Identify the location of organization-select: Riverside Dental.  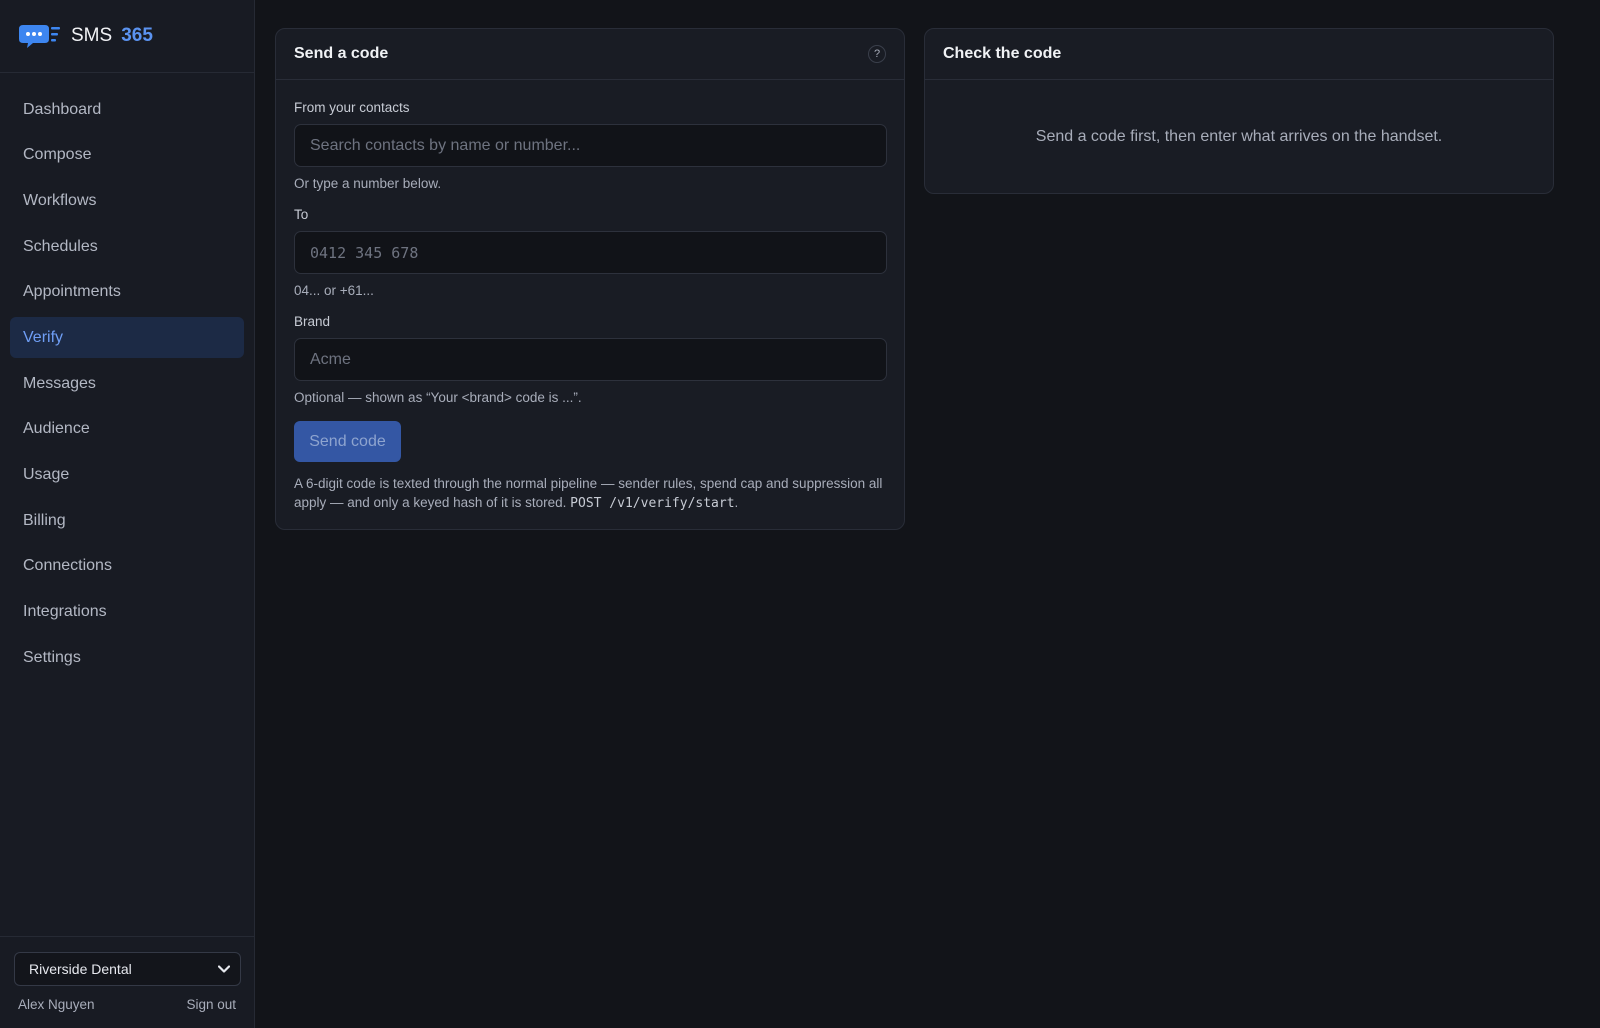
(127, 969).